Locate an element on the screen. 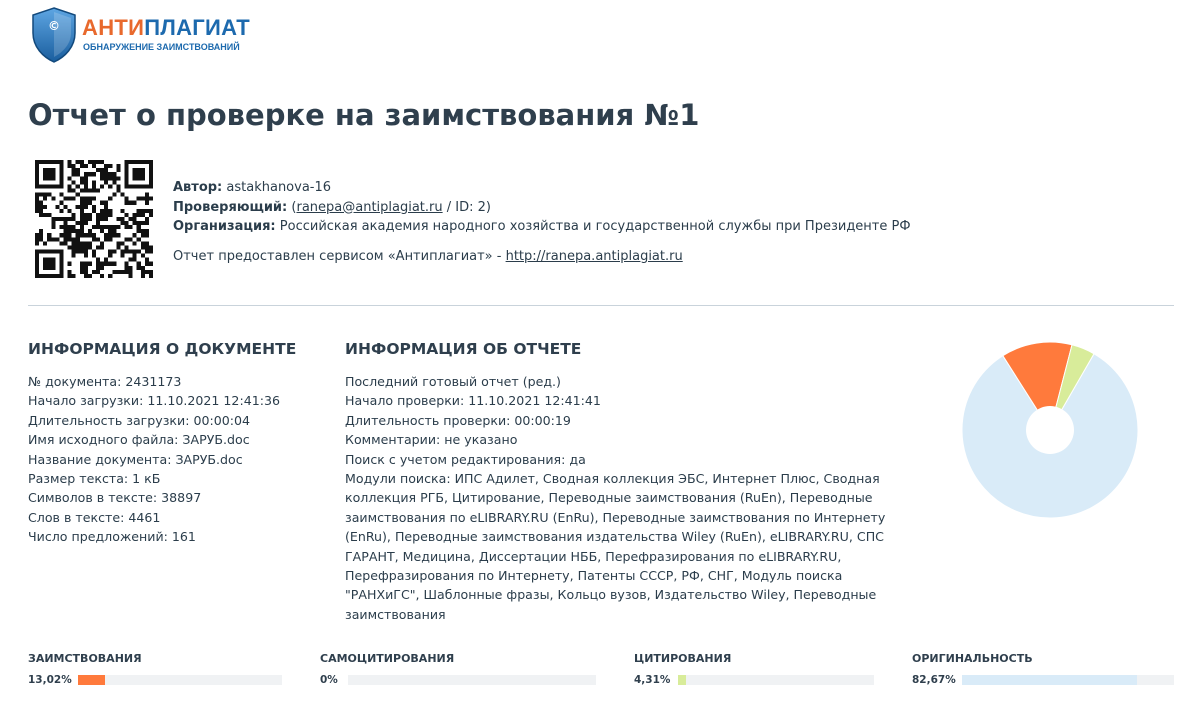 This screenshot has height=706, width=1200. metric-label: ОРИГИНАЛЬНОСТЬ is located at coordinates (972, 658).